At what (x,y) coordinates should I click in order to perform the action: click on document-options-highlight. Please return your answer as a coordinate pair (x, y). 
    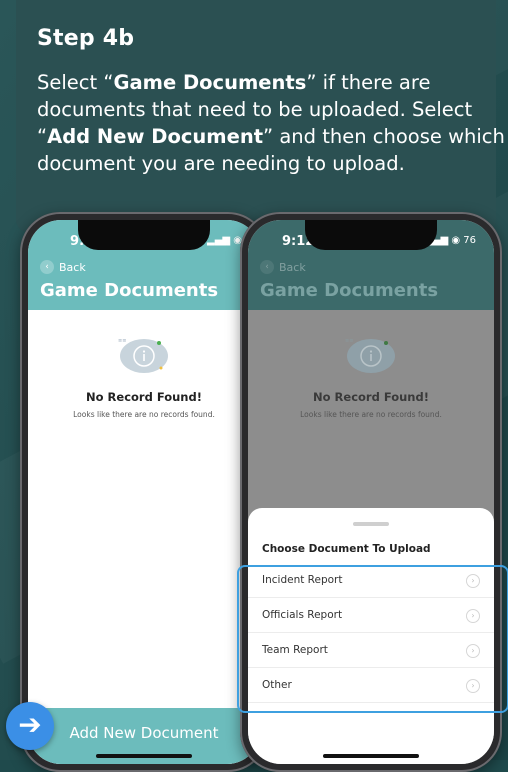
    Looking at the image, I should click on (372, 639).